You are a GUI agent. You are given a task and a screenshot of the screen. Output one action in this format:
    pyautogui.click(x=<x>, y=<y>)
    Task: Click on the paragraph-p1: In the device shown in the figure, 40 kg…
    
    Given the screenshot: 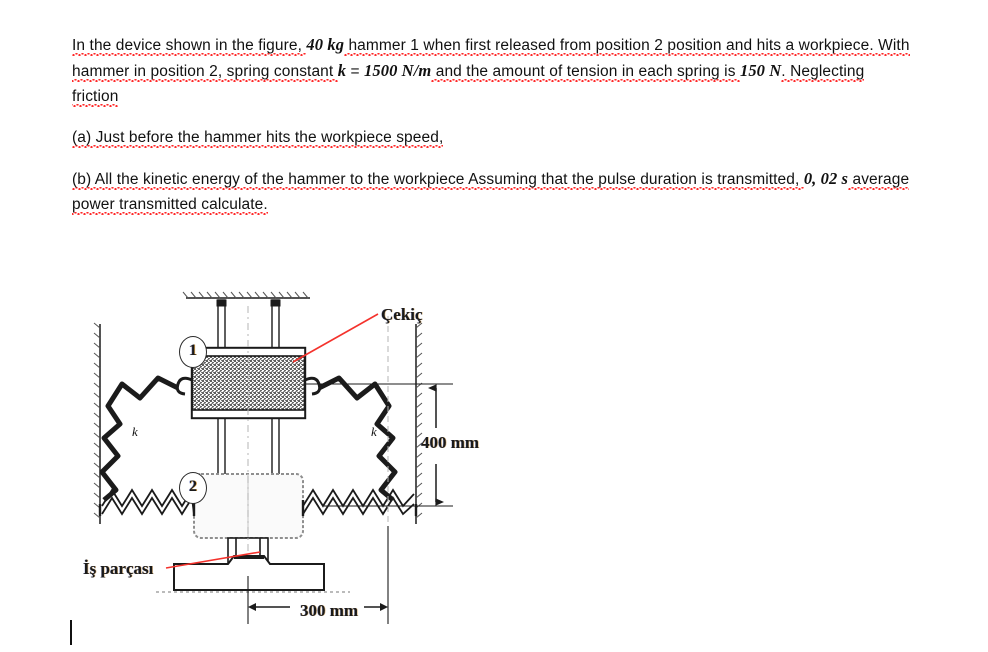 What is the action you would take?
    pyautogui.click(x=492, y=70)
    